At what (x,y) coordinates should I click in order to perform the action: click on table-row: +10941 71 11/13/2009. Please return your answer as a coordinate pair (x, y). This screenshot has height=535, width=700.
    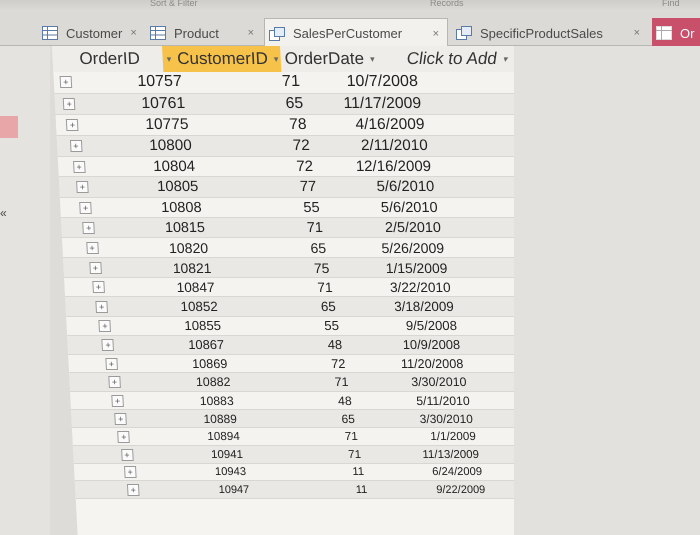
    Looking at the image, I should click on (304, 455).